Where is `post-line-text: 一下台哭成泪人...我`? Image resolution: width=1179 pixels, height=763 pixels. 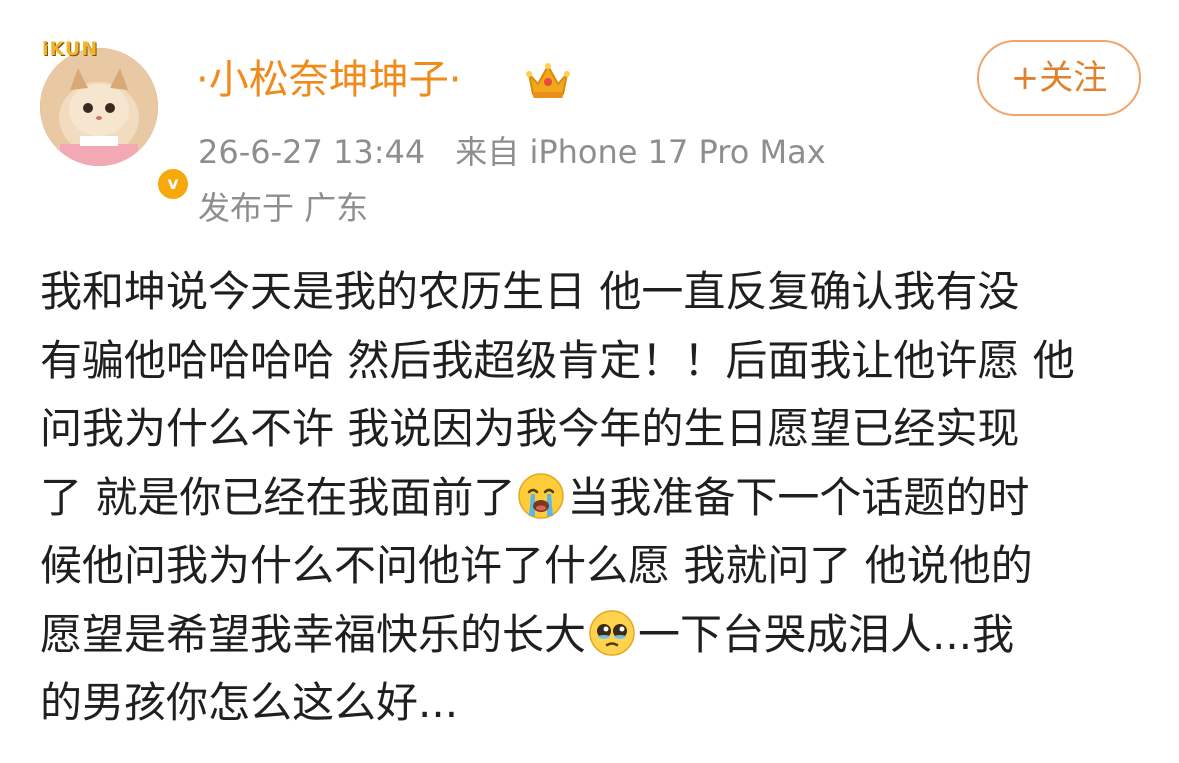
post-line-text: 一下台哭成泪人...我 is located at coordinates (826, 634).